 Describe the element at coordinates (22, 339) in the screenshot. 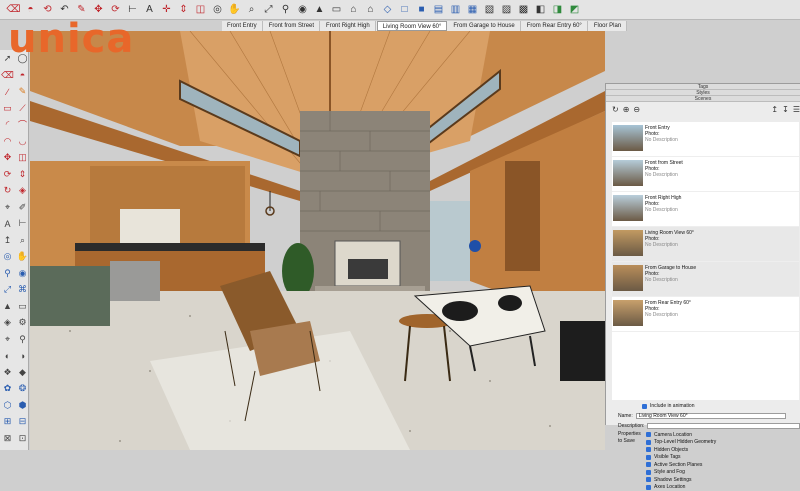

I see `smoove-icon: ⚲` at that location.